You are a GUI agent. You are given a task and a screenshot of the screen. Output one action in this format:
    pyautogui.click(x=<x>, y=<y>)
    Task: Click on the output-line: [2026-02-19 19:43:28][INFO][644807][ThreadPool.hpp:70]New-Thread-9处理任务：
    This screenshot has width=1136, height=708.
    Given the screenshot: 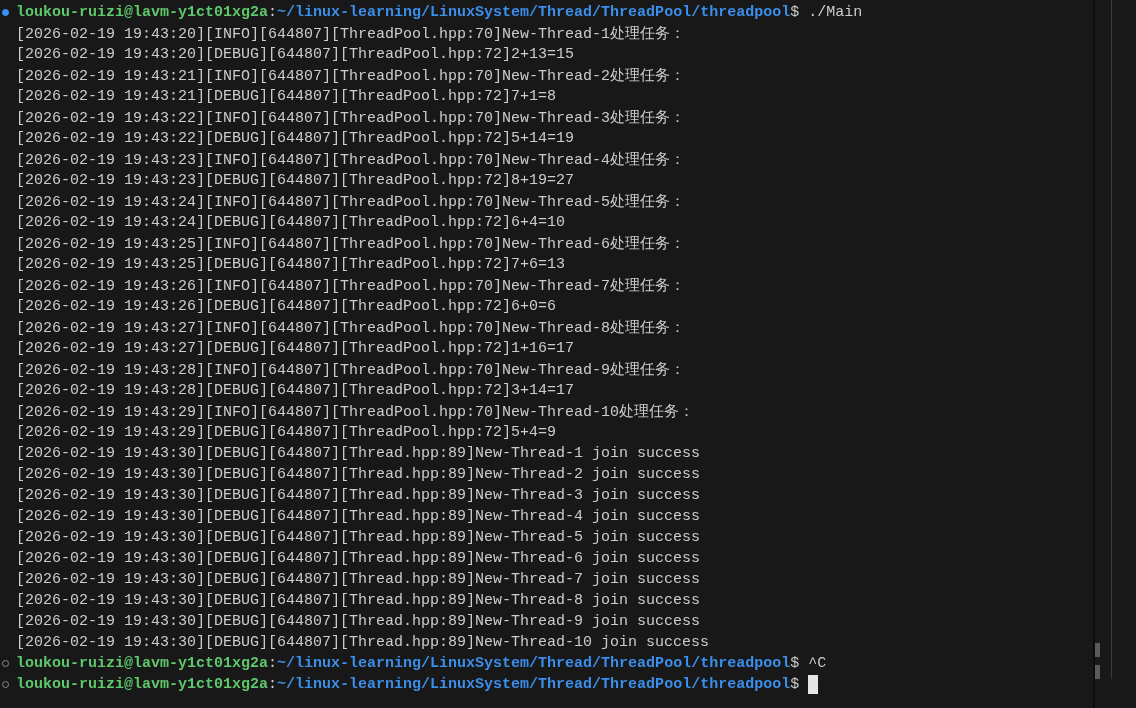 What is the action you would take?
    pyautogui.click(x=351, y=369)
    